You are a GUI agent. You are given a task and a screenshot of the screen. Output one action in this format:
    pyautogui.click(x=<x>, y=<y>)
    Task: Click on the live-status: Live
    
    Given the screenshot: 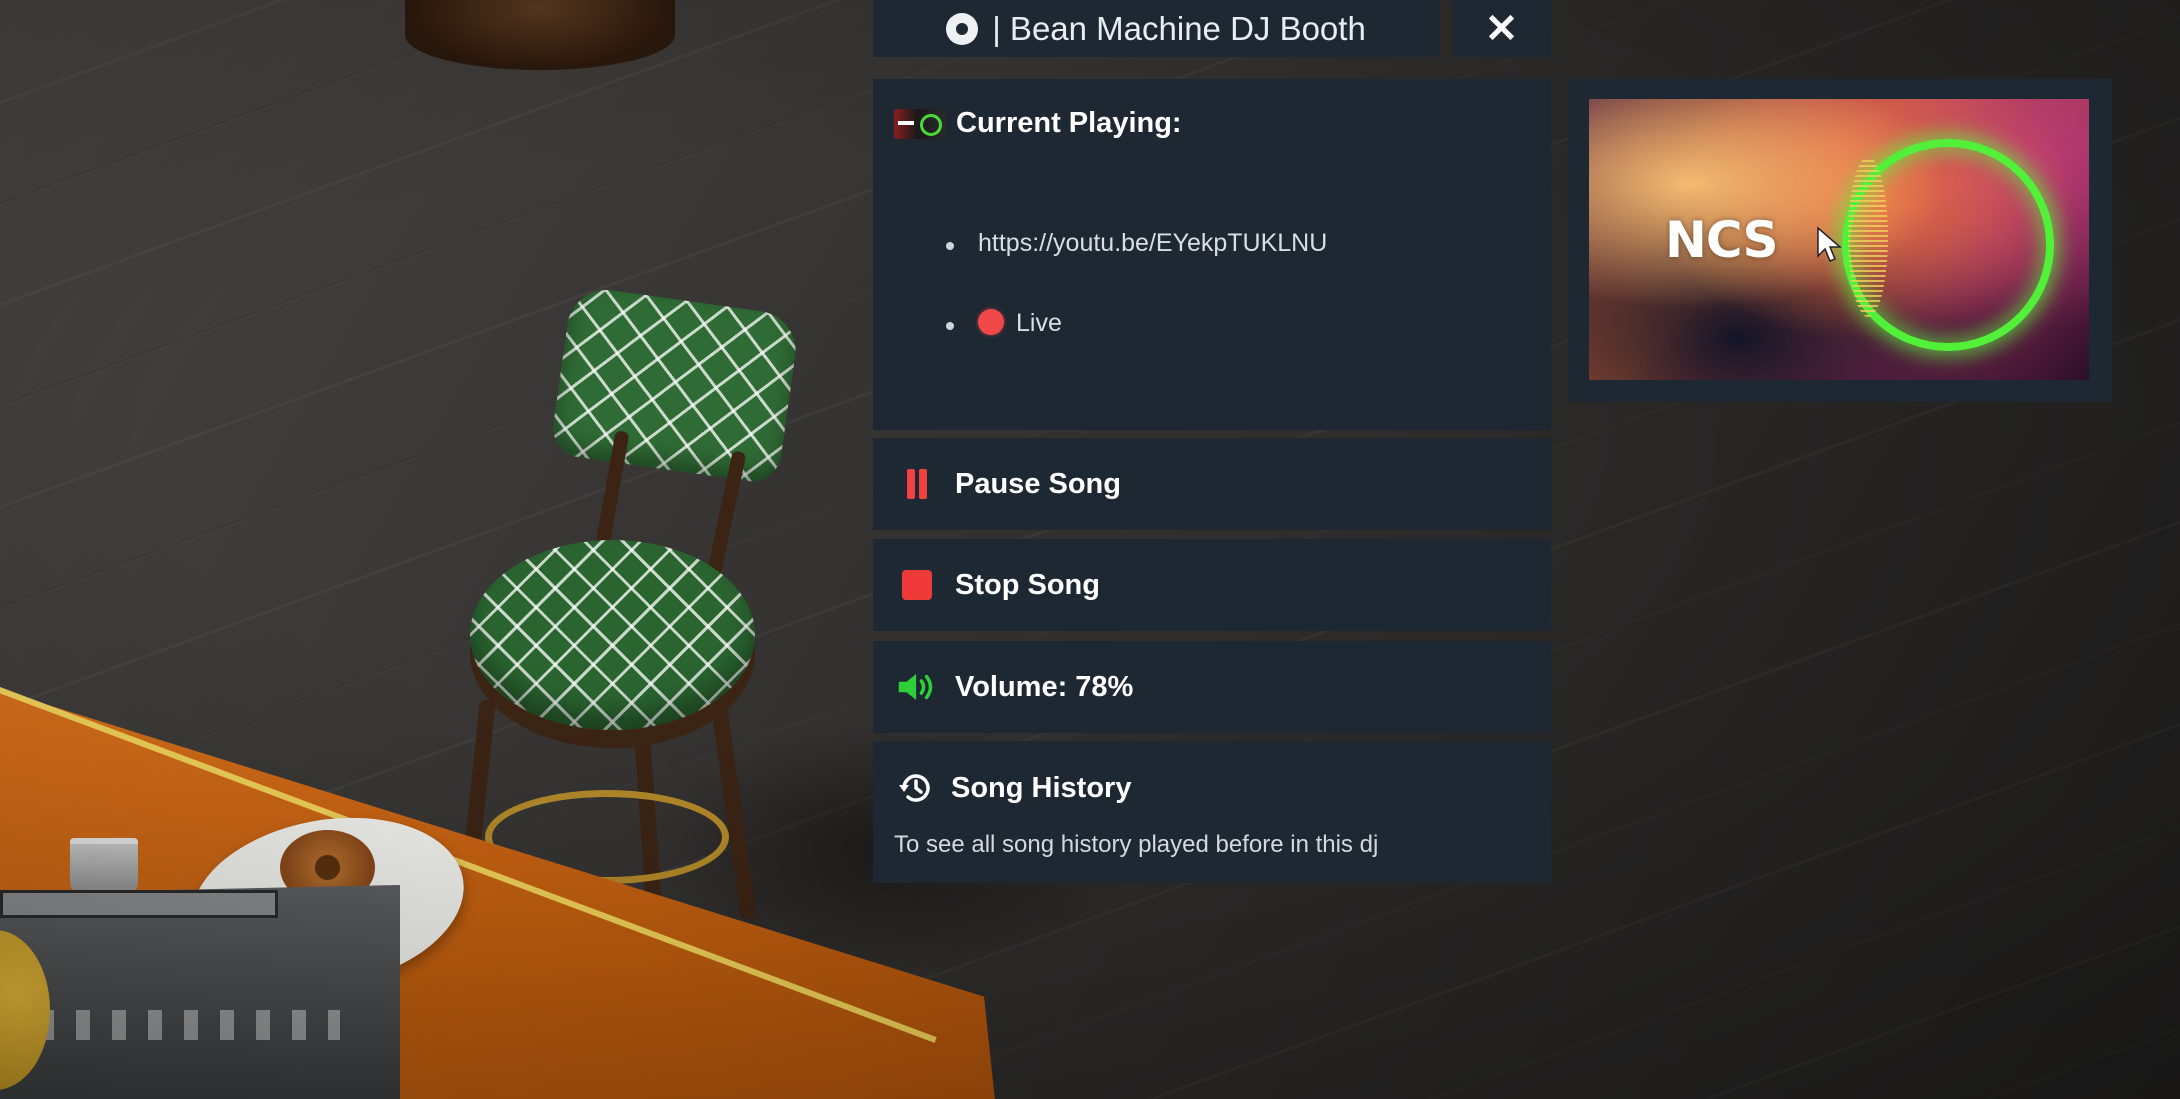 What is the action you would take?
    pyautogui.click(x=1039, y=323)
    